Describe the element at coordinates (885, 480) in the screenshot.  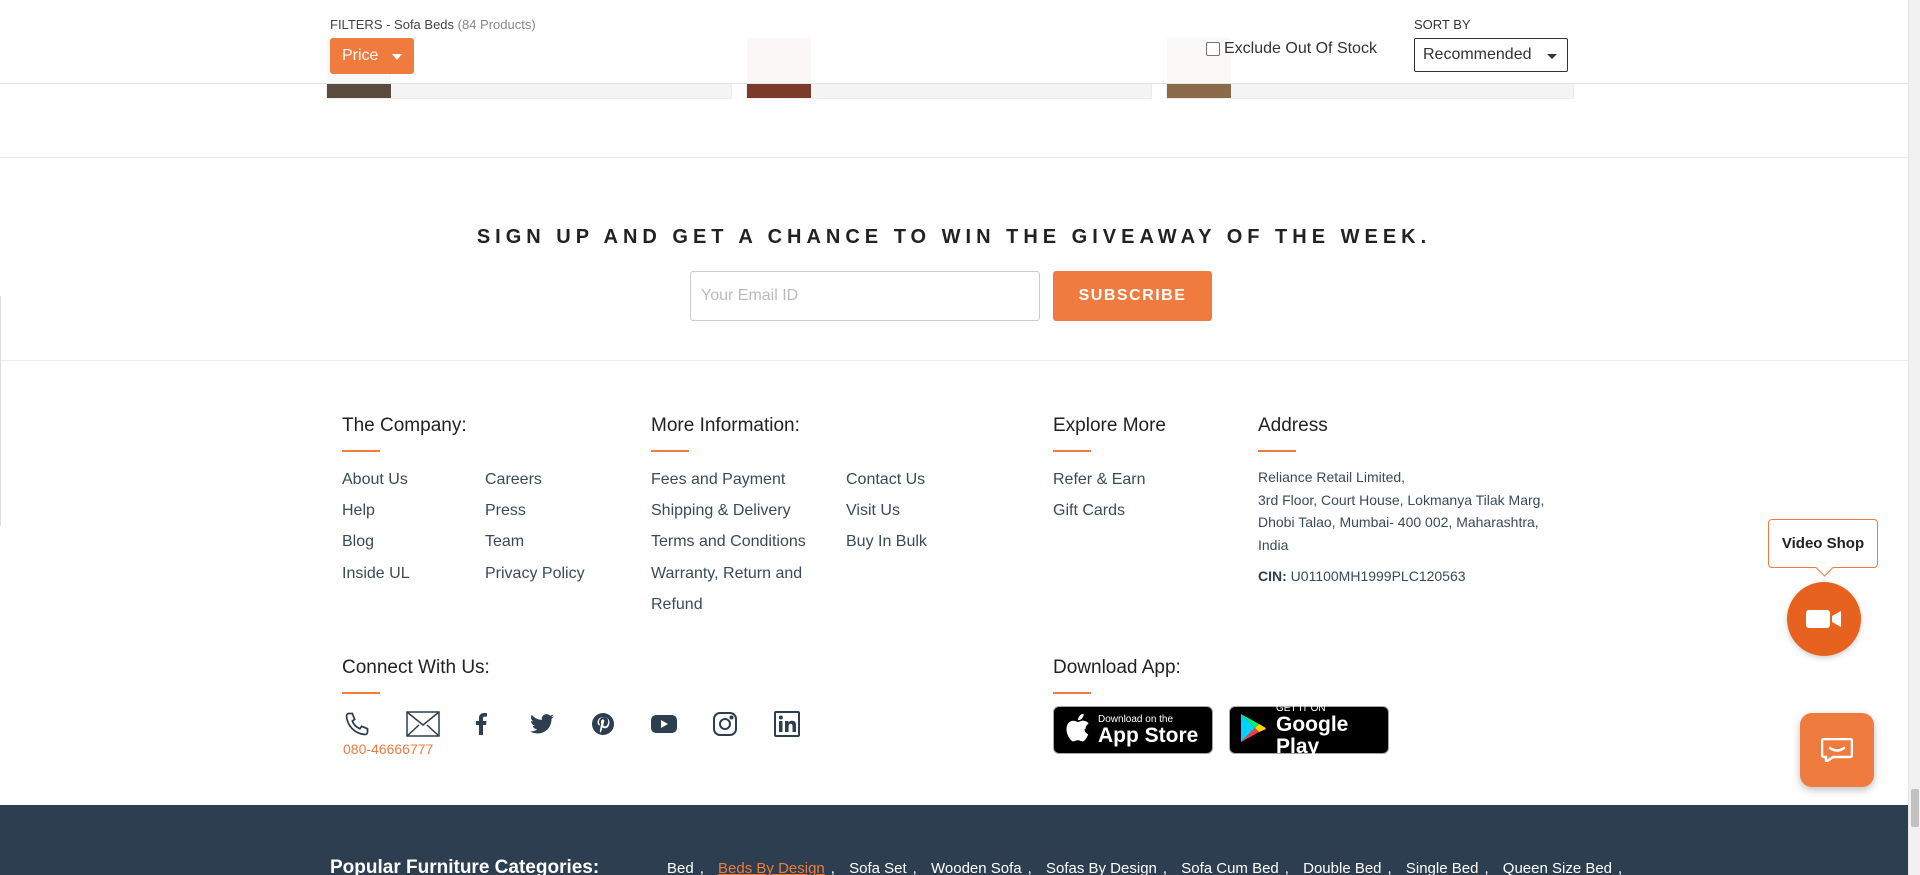
I see `footer-link-contact-us: Contact Us` at that location.